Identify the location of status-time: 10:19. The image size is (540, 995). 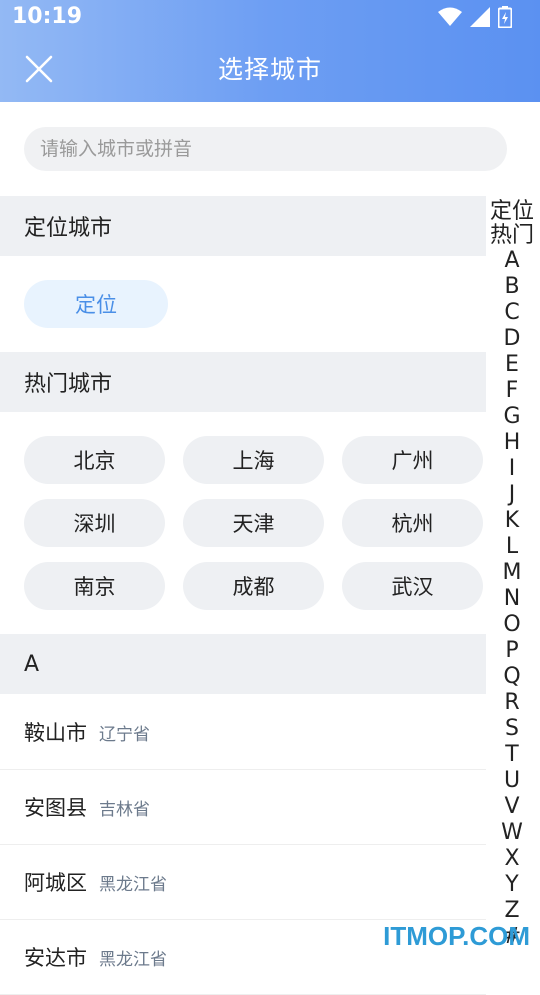
(47, 16).